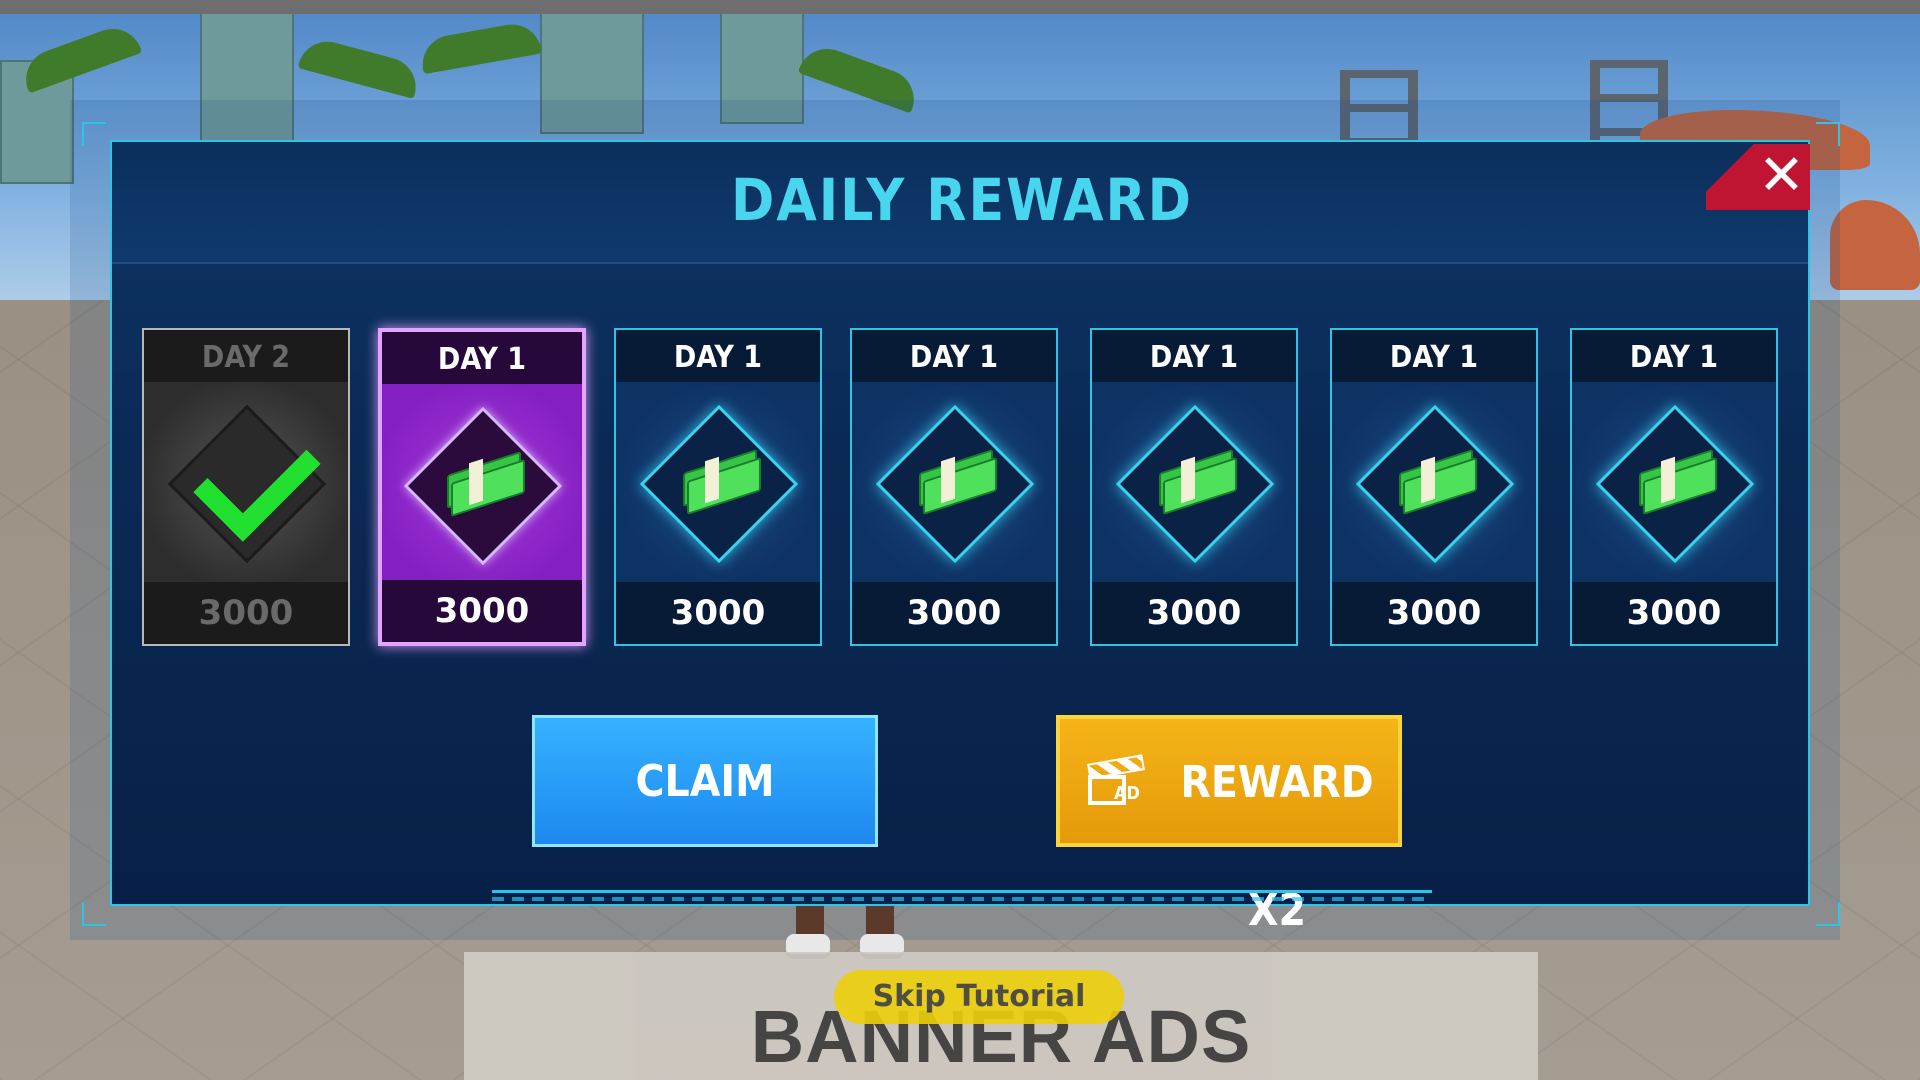 This screenshot has width=1920, height=1080. I want to click on close-button: ✕, so click(1758, 177).